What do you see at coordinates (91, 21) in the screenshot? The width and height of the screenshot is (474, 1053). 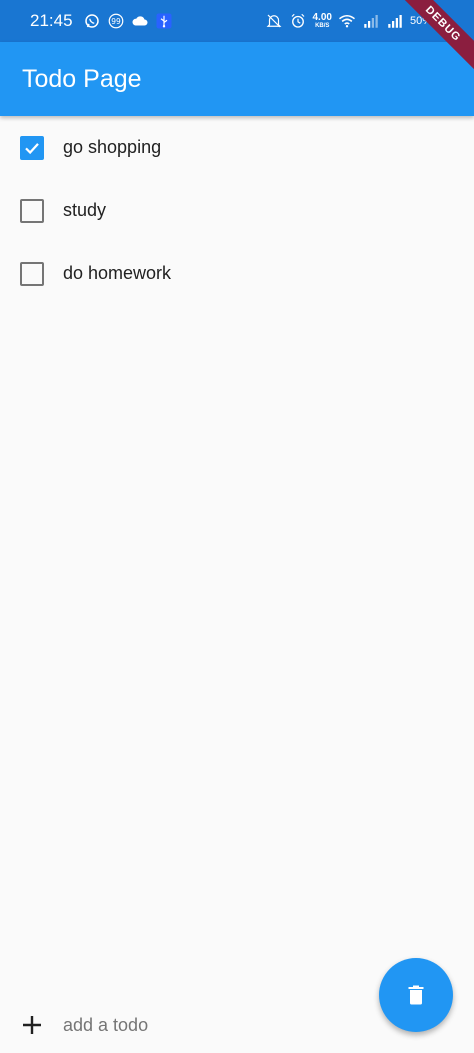 I see `whatsapp-icon` at bounding box center [91, 21].